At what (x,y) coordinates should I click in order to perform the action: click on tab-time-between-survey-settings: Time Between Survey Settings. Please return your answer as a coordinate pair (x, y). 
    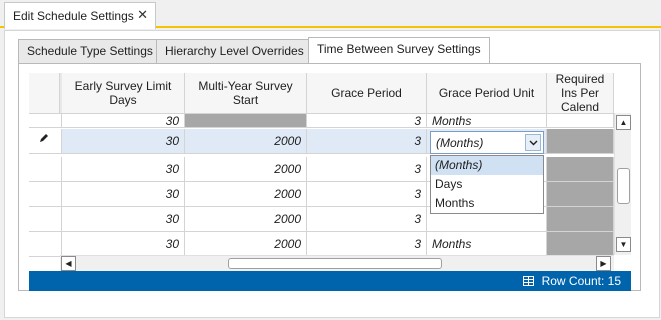
    Looking at the image, I should click on (399, 50).